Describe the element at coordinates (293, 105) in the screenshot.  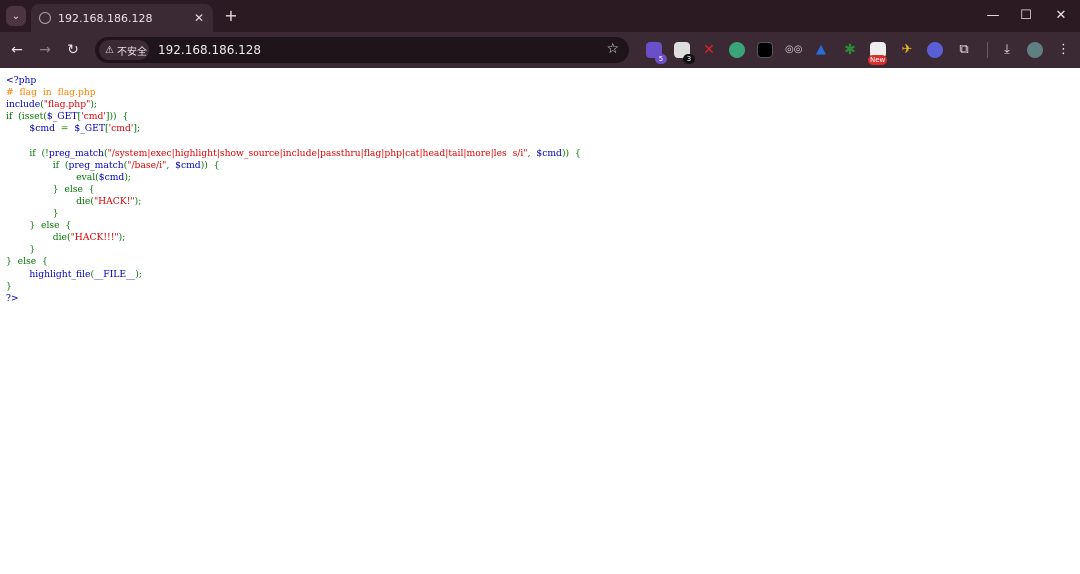
I see `code-line: include("flag.php");` at that location.